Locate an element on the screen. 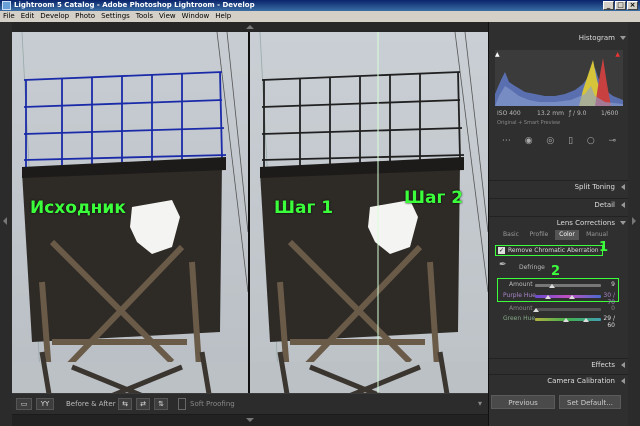  loupe-view-button: ▭ is located at coordinates (24, 404).